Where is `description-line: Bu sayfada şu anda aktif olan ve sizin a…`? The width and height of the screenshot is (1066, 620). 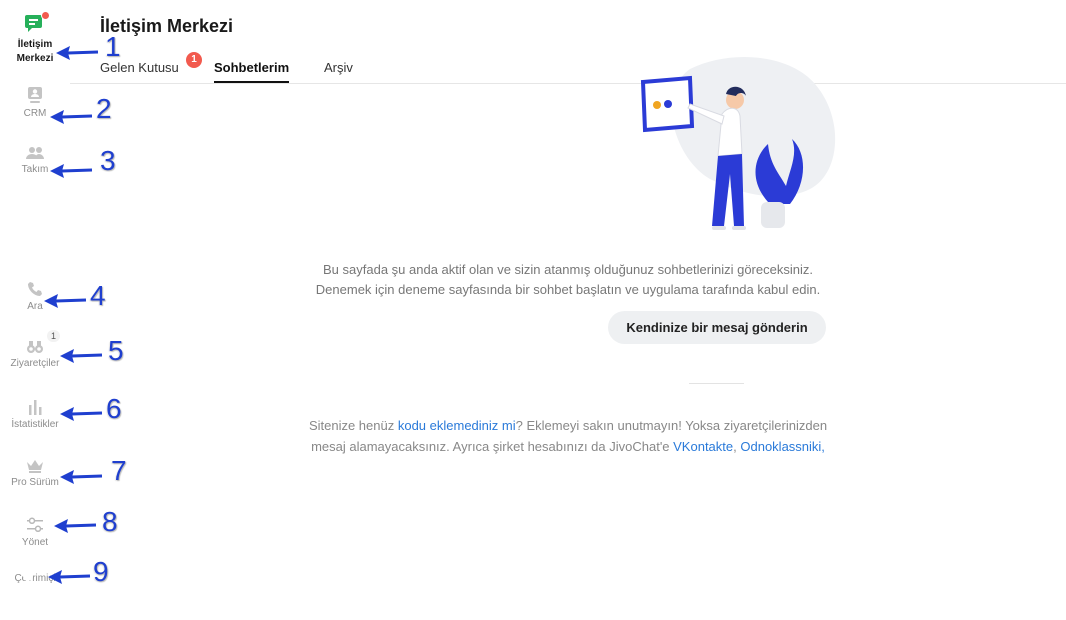
description-line: Bu sayfada şu anda aktif olan ve sizin a… is located at coordinates (568, 269).